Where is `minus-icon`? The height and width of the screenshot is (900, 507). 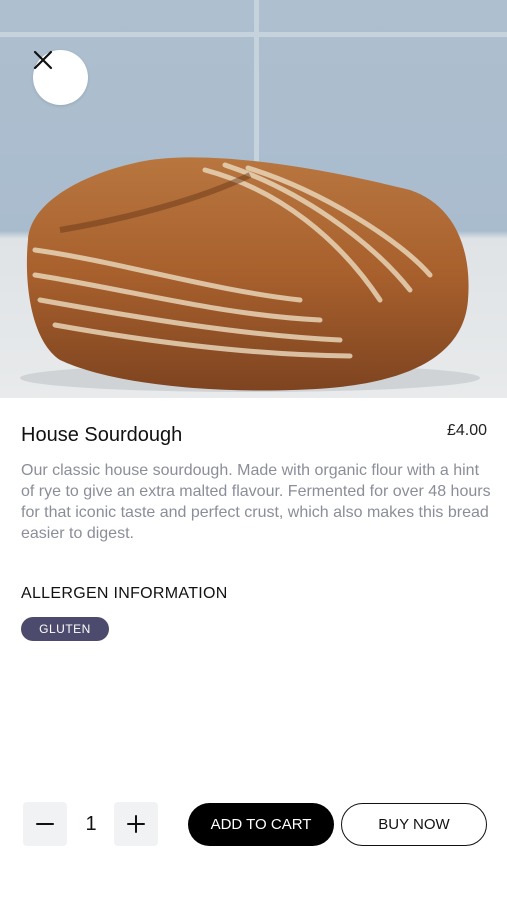 minus-icon is located at coordinates (45, 824).